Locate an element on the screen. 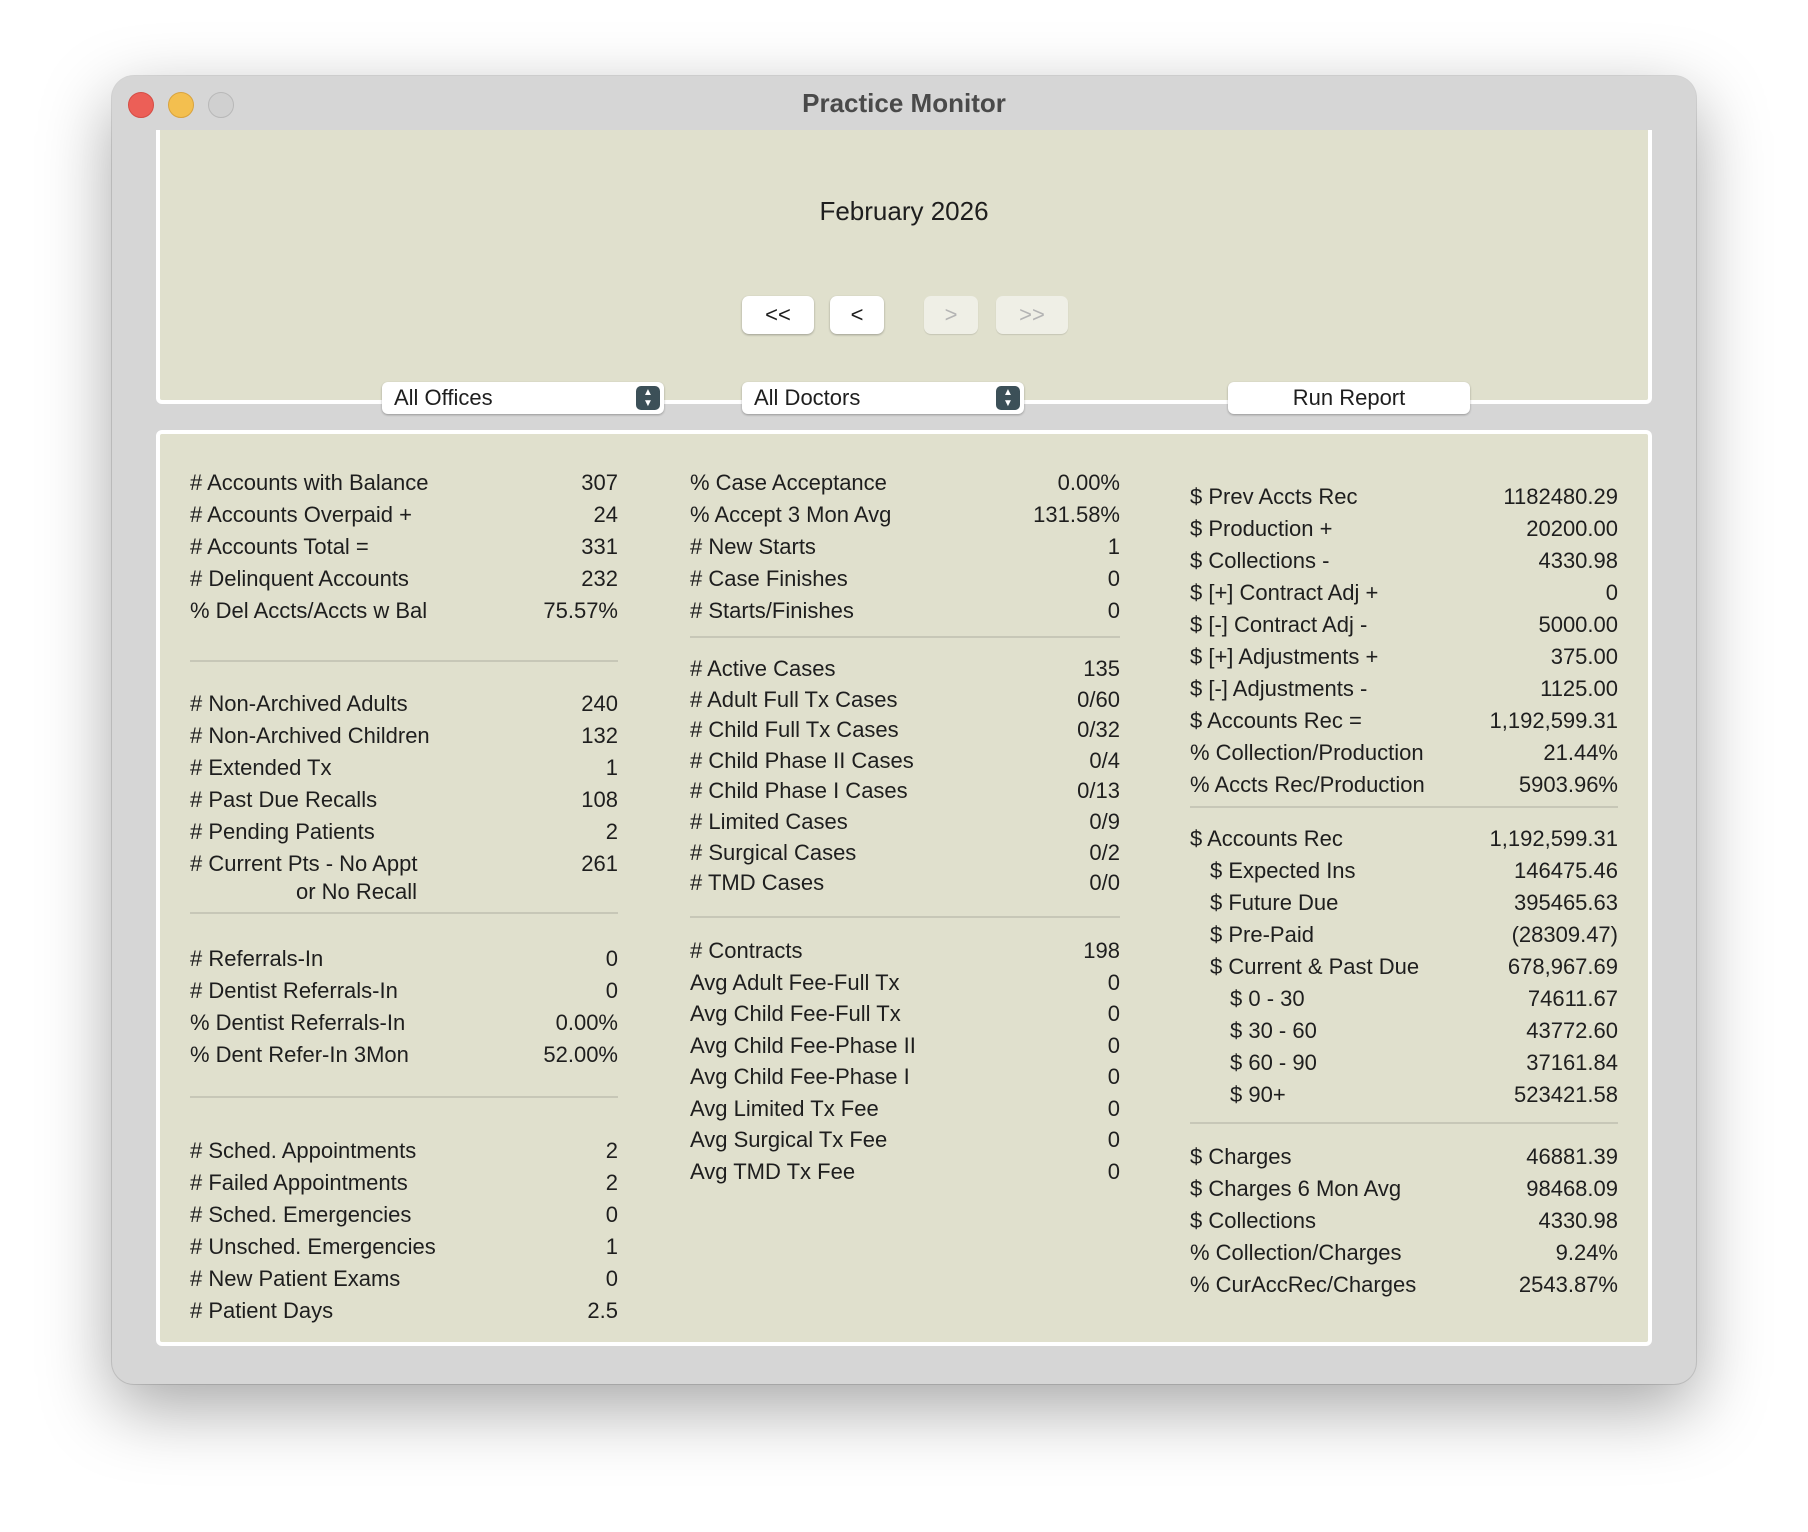 This screenshot has height=1532, width=1808. stat-label: % Accts Rec/Production is located at coordinates (1307, 784).